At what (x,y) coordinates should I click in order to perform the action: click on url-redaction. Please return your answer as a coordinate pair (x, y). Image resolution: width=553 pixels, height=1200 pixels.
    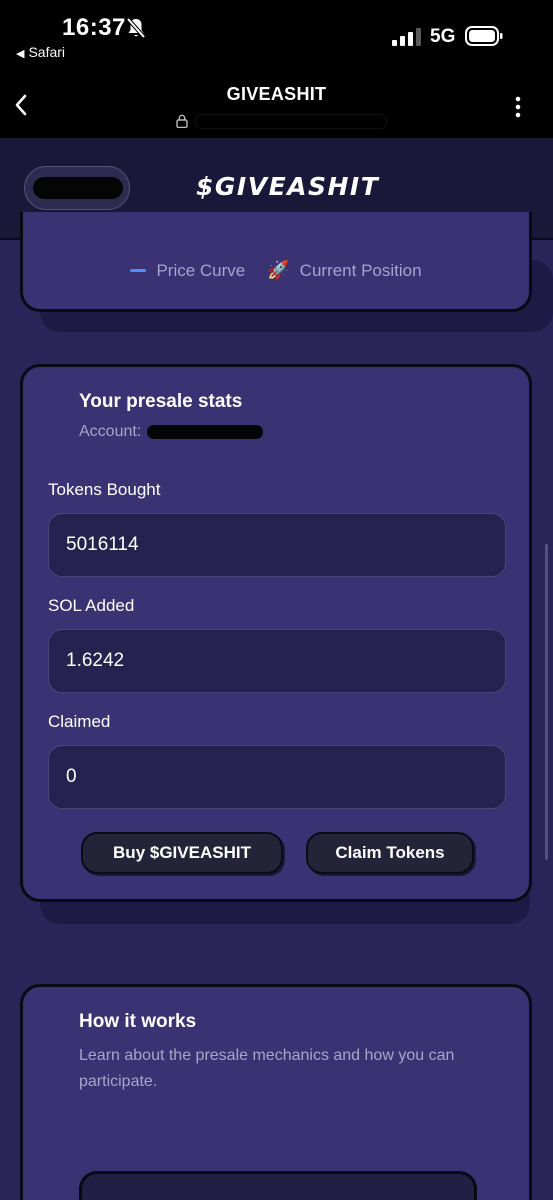
    Looking at the image, I should click on (291, 121).